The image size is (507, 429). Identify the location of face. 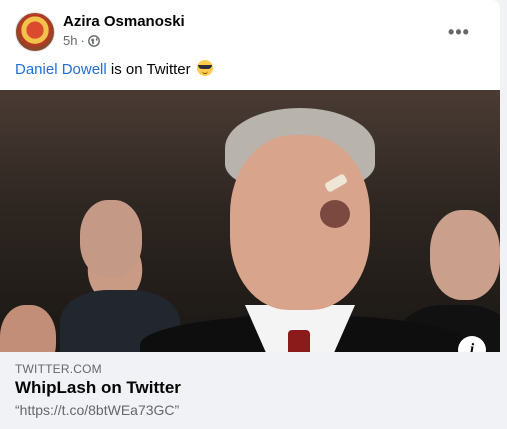
(300, 222).